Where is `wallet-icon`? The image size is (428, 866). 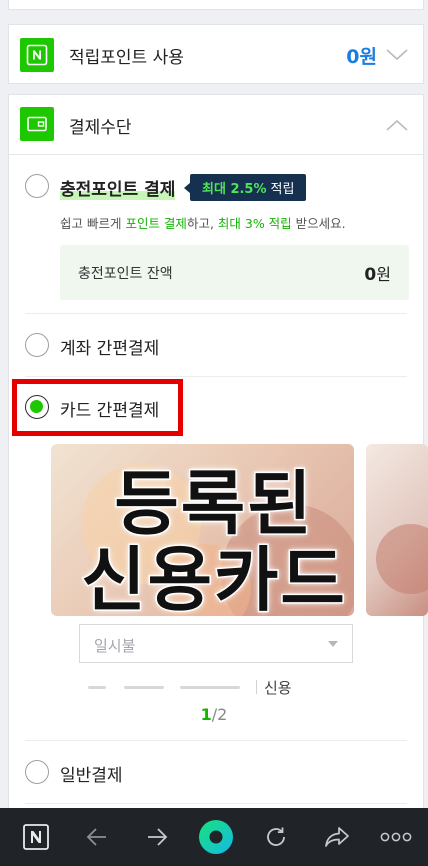
wallet-icon is located at coordinates (37, 124).